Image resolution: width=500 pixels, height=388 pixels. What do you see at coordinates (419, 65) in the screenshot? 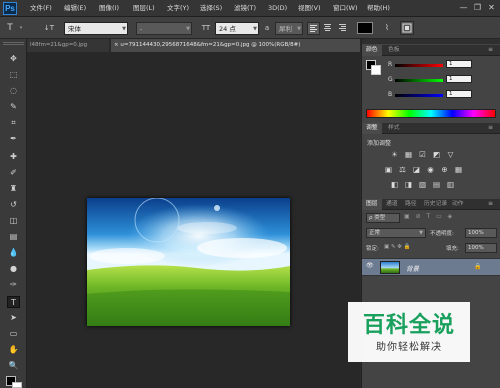
I see `red-slider` at bounding box center [419, 65].